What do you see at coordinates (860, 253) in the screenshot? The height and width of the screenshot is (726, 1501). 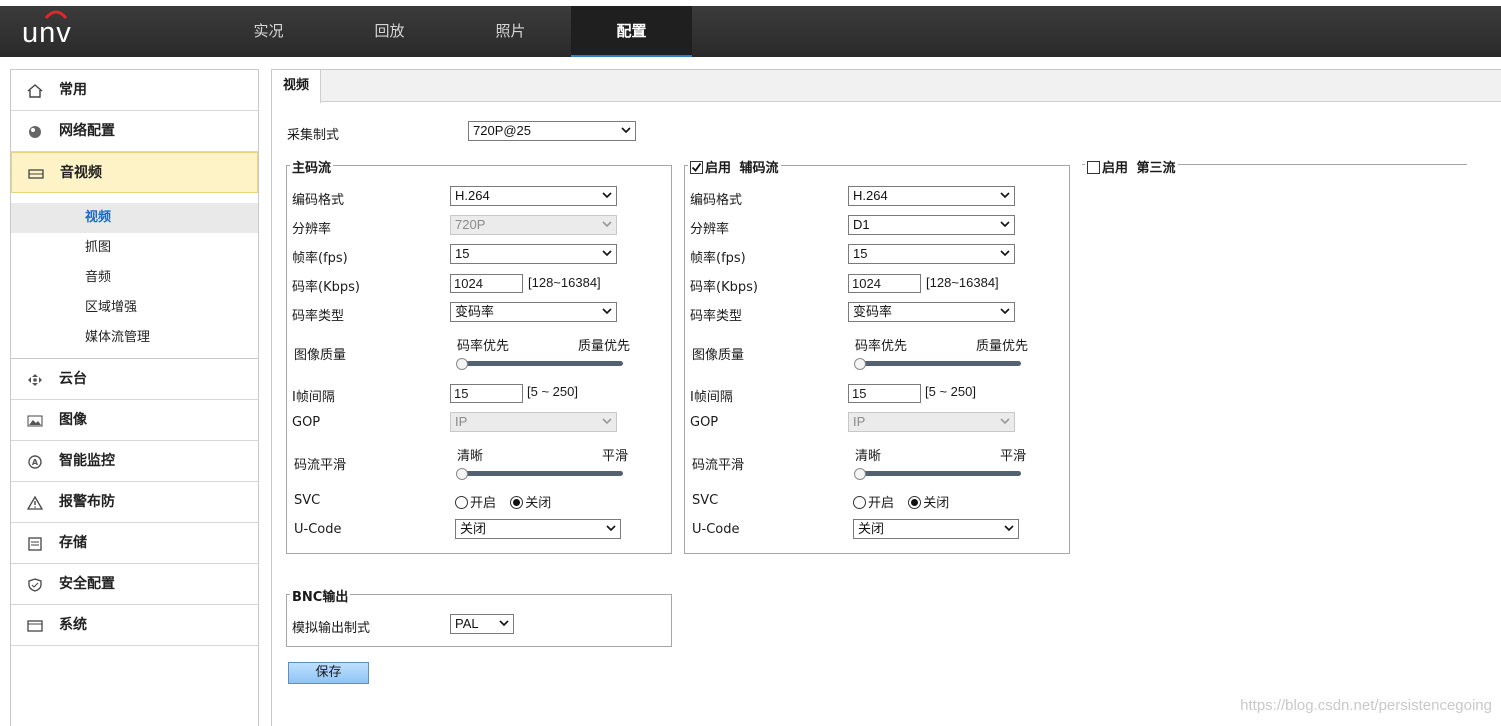 I see `sub-fps-value: 15` at bounding box center [860, 253].